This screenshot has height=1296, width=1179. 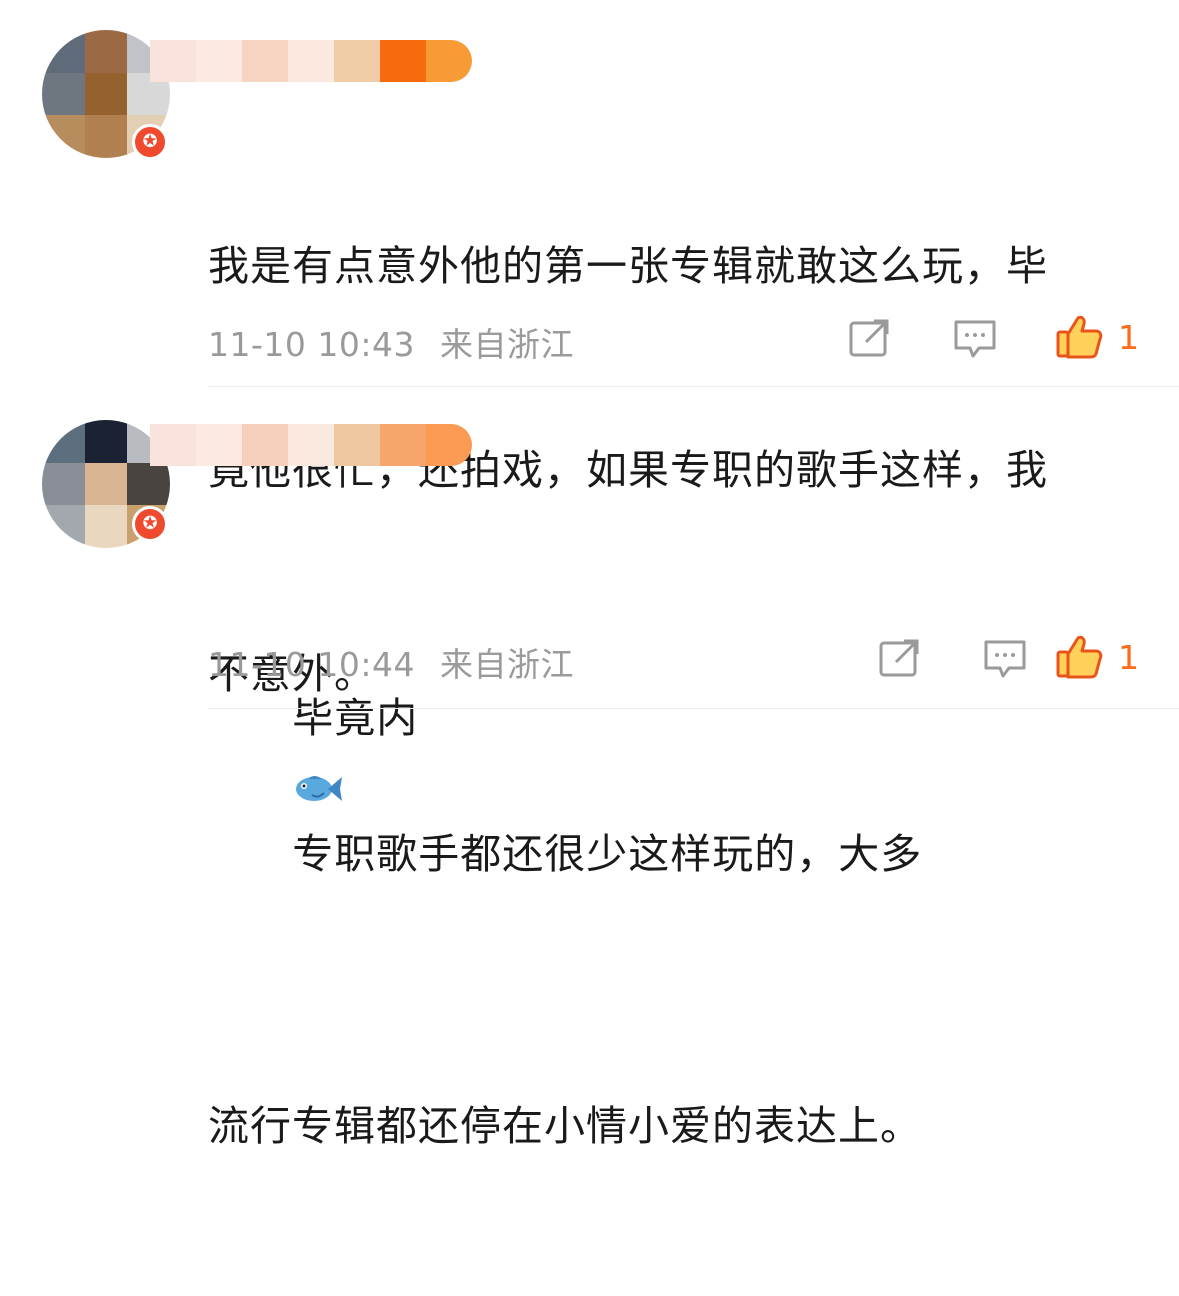 I want to click on comment-text-segment: 专职歌手都还很少这样玩的，大多, so click(x=607, y=854).